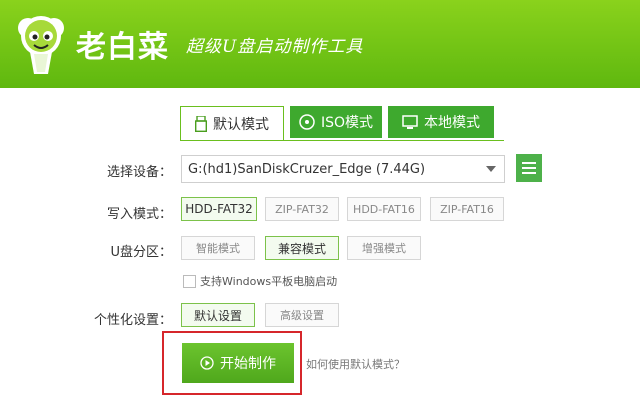 Image resolution: width=640 pixels, height=410 pixels. What do you see at coordinates (189, 281) in the screenshot?
I see `windows-tablet-checkbox` at bounding box center [189, 281].